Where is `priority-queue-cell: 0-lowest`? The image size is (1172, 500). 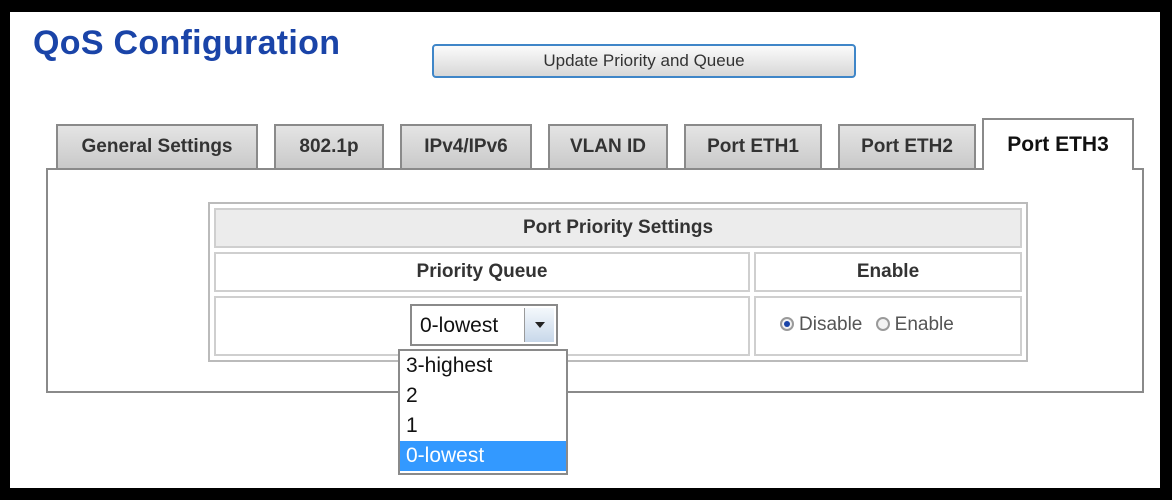 priority-queue-cell: 0-lowest is located at coordinates (482, 326).